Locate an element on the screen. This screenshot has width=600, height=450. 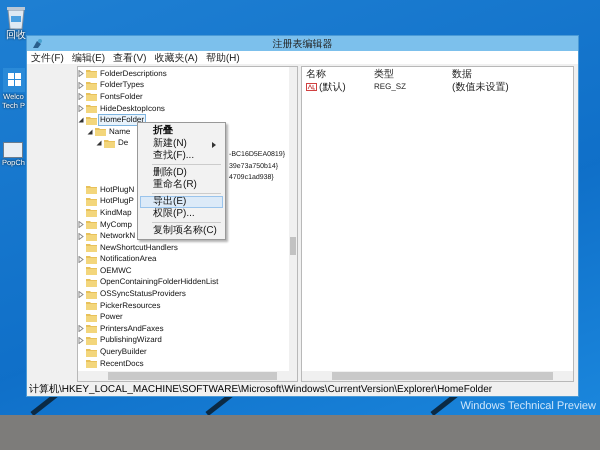
tree-item: NewShortcutHandlers is located at coordinates (139, 248).